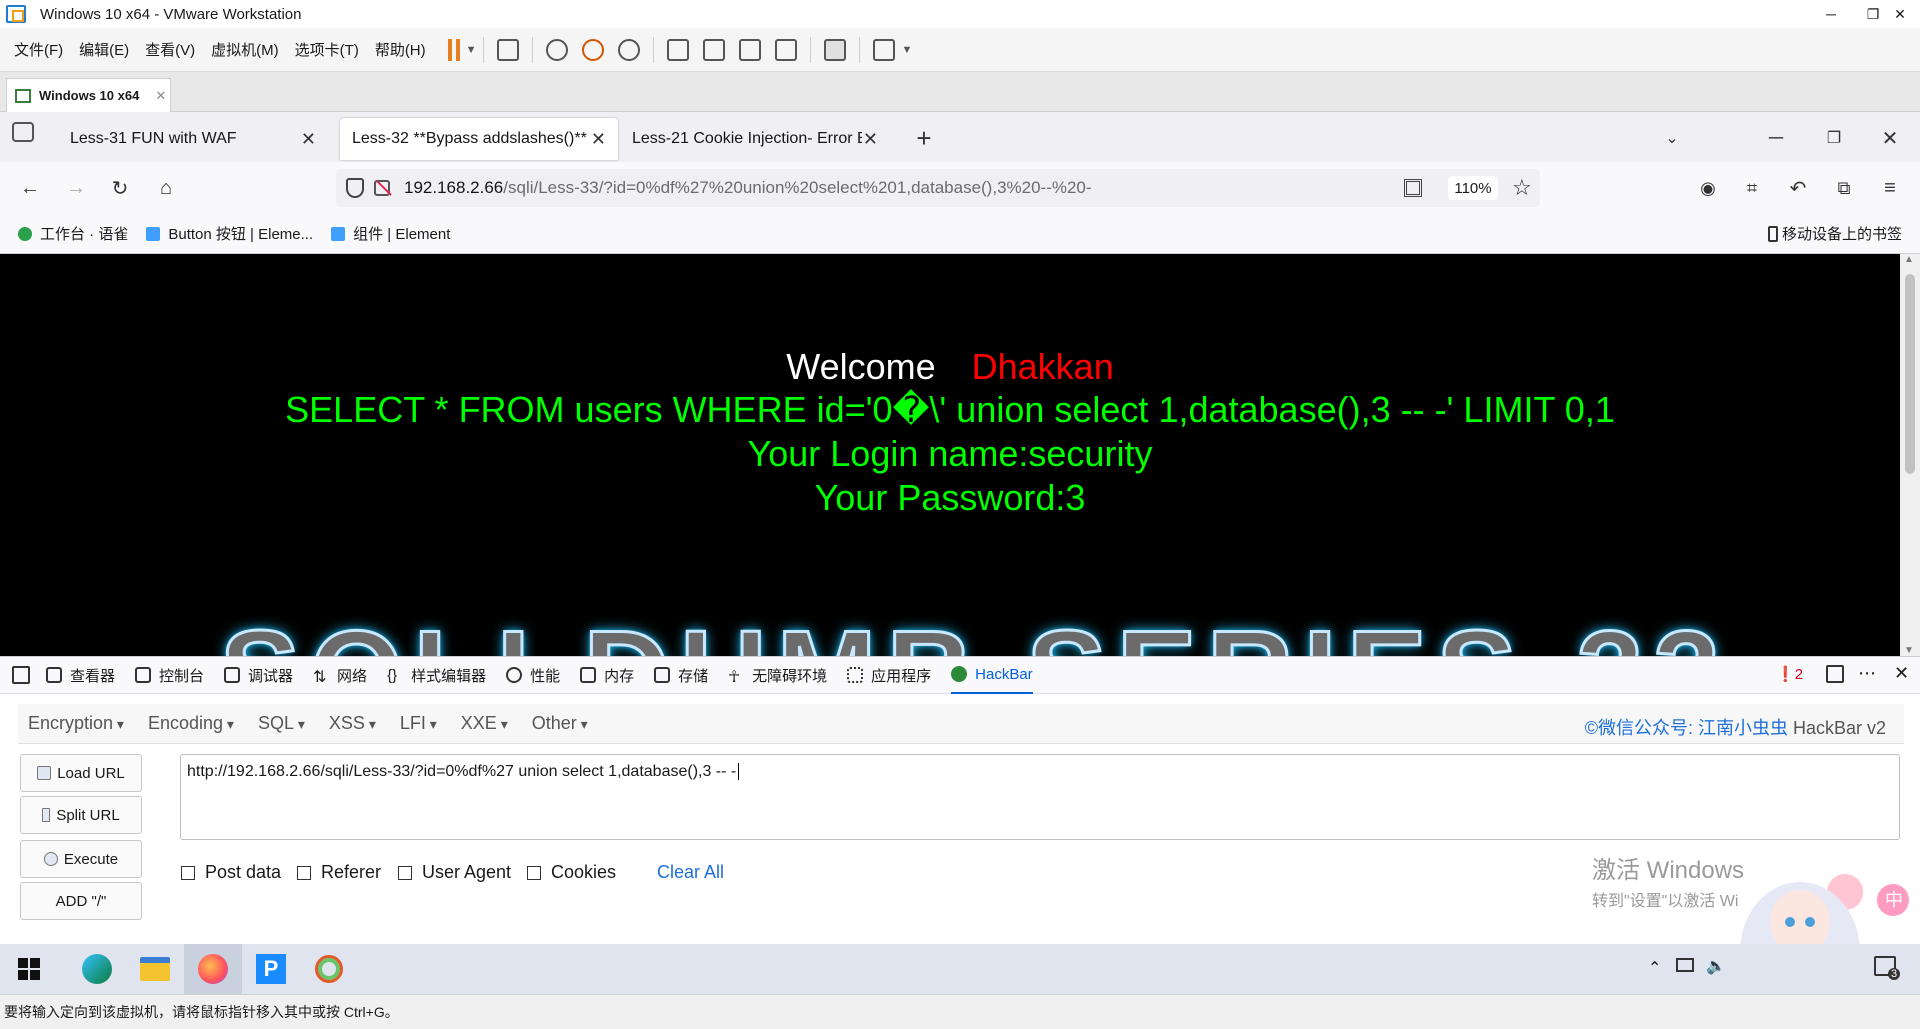 The image size is (1920, 1029). What do you see at coordinates (607, 675) in the screenshot?
I see `tab-memory: 内存` at bounding box center [607, 675].